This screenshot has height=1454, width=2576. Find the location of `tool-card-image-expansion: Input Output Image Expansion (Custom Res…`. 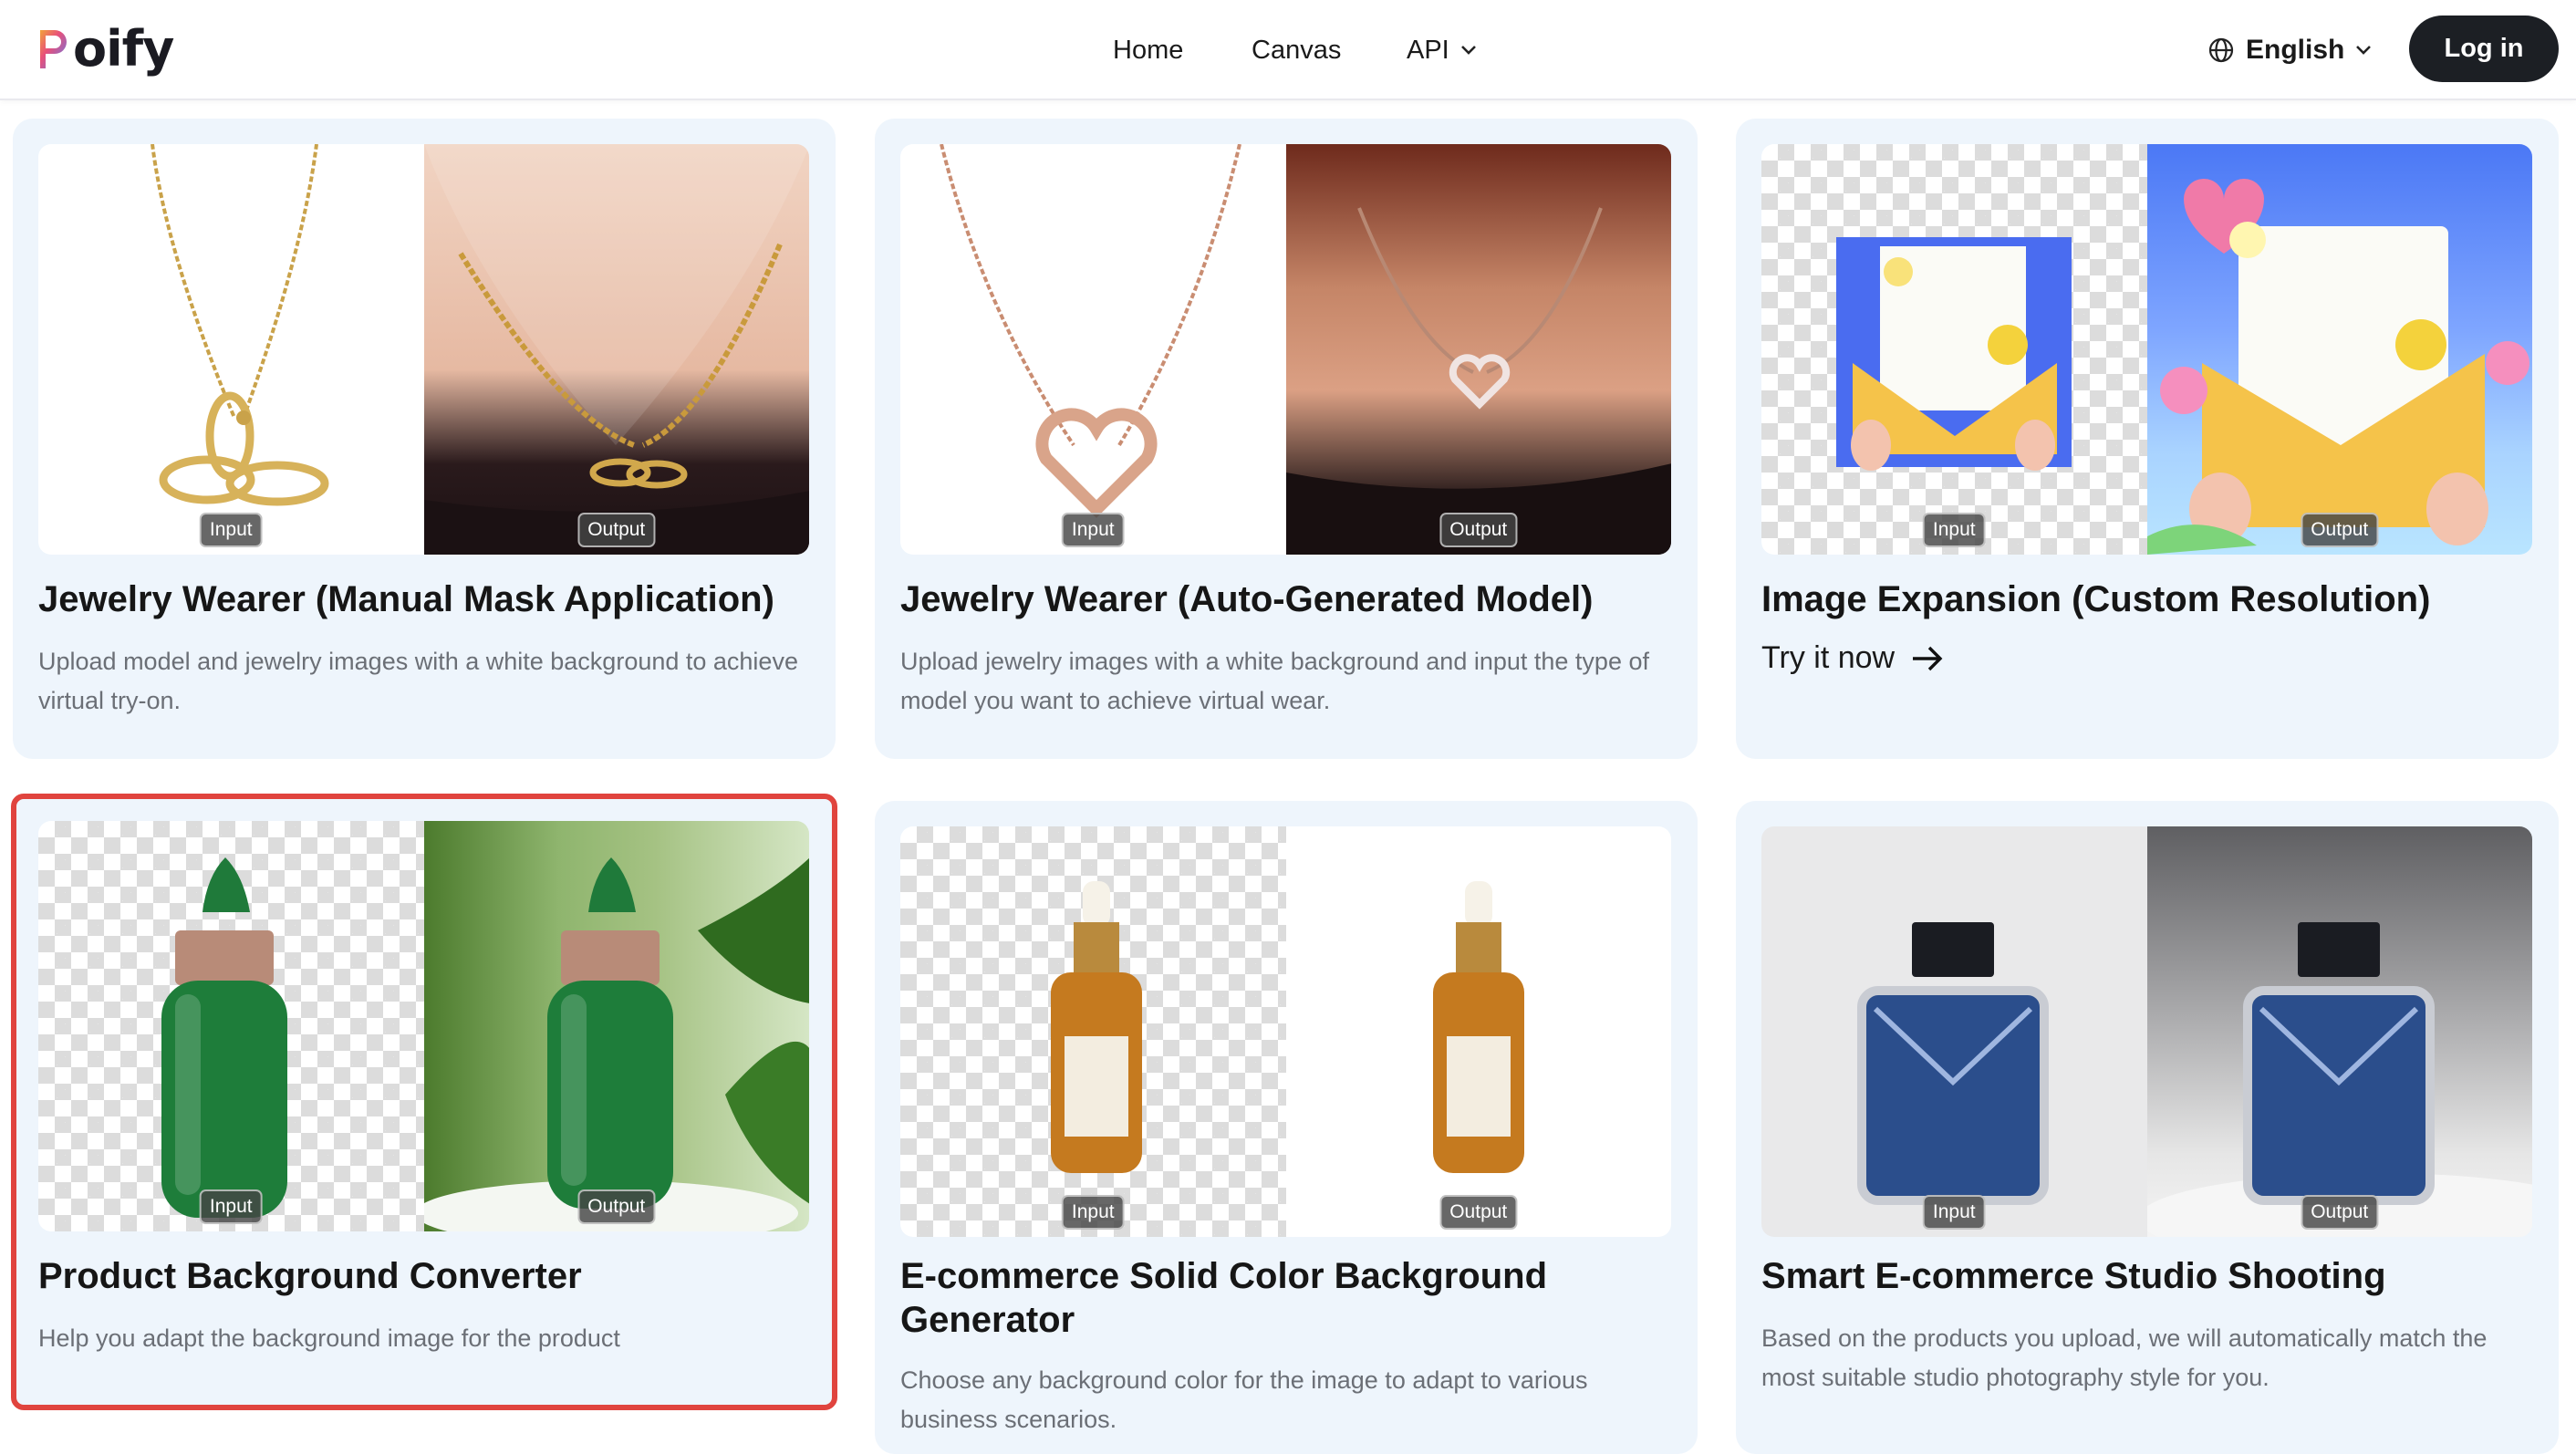

tool-card-image-expansion: Input Output Image Expansion (Custom Res… is located at coordinates (2147, 439).